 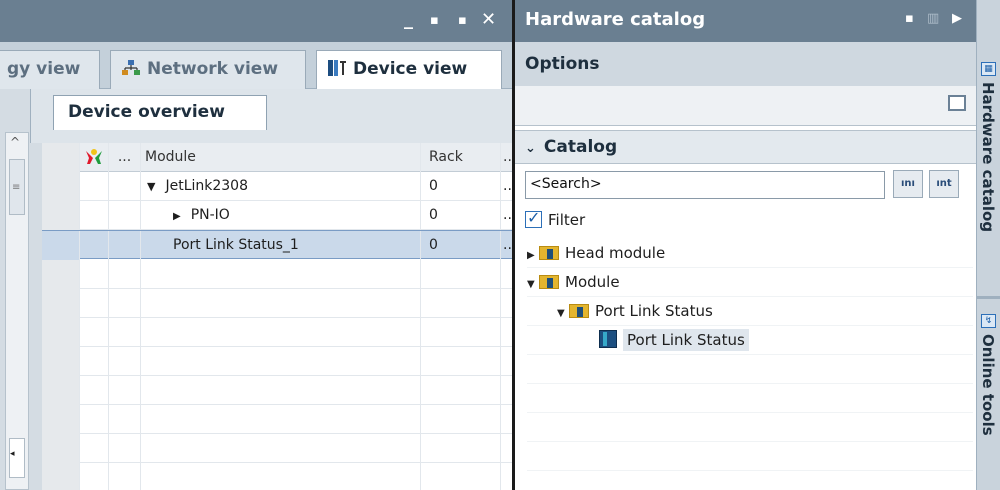 I want to click on table-row-selected: Port Link Status_1 0 .., so click(x=277, y=245).